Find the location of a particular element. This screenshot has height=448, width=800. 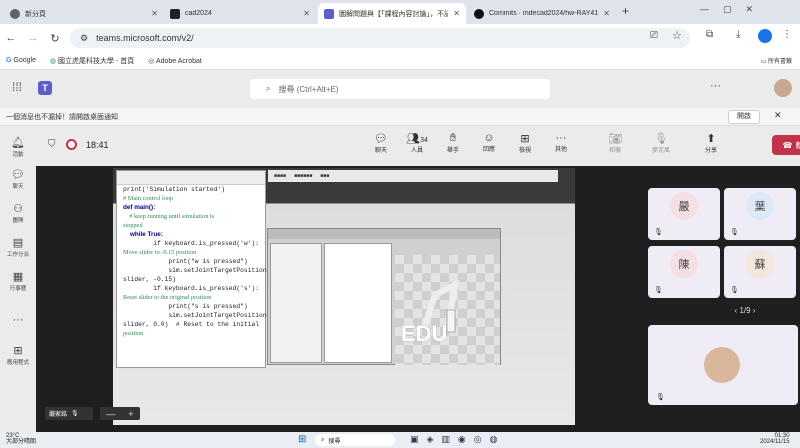

rail-calendar: ▦ 行事曆 is located at coordinates (18, 281).